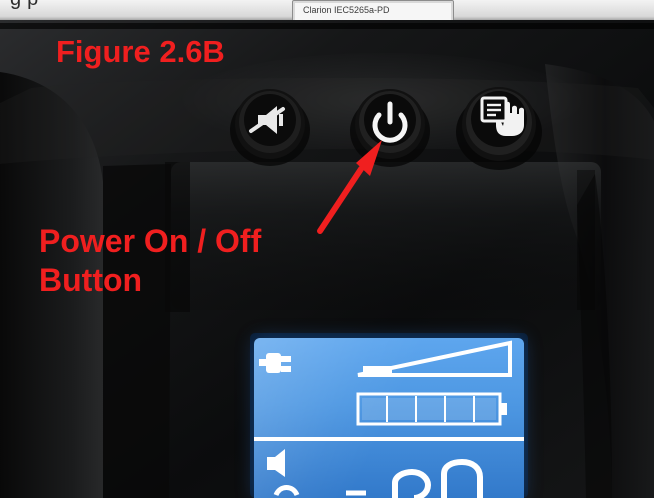  What do you see at coordinates (276, 463) in the screenshot?
I see `speaker-icon` at bounding box center [276, 463].